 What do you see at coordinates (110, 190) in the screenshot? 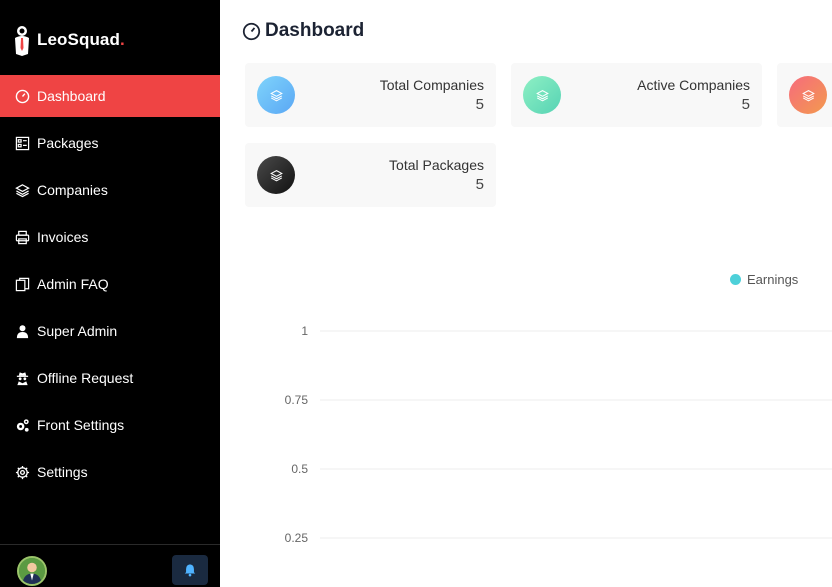
I see `sidebar-item-companies: Companies` at bounding box center [110, 190].